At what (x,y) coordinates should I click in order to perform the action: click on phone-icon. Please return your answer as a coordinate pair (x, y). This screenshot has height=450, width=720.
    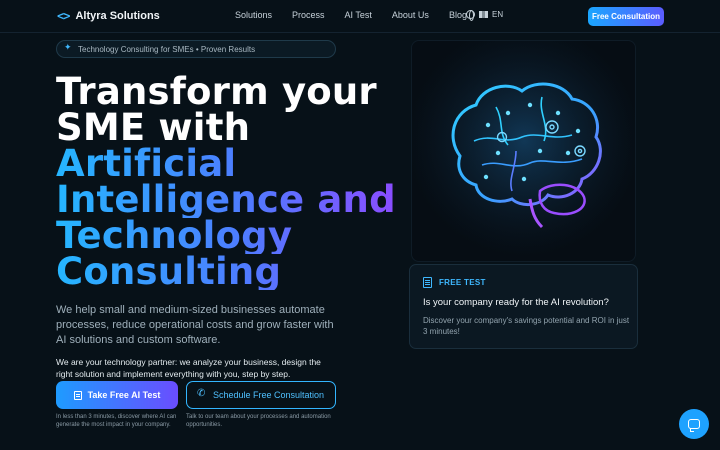
    Looking at the image, I should click on (202, 394).